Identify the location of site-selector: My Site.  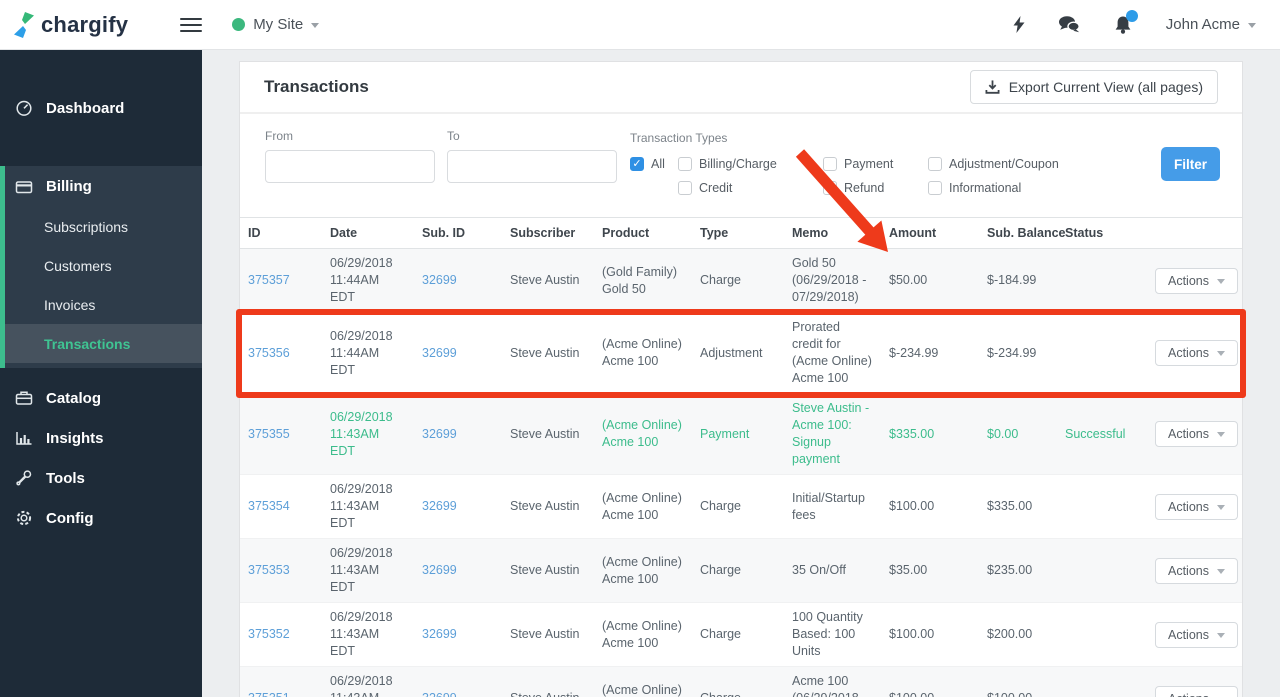
(276, 24).